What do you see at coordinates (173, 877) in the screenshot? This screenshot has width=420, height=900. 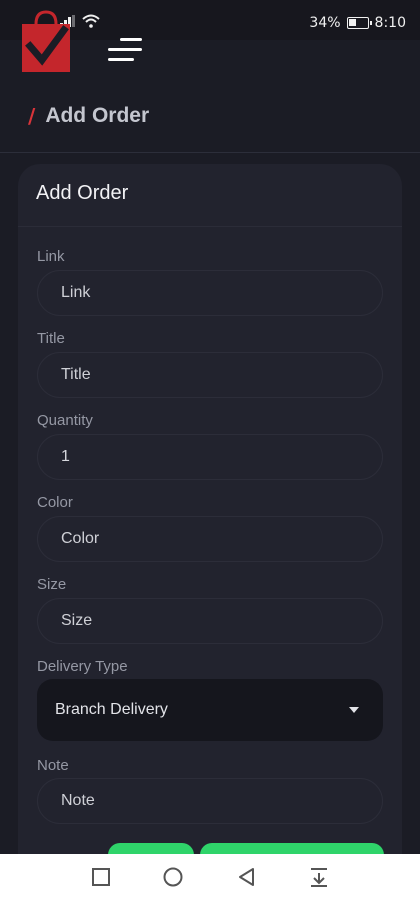 I see `home-icon` at bounding box center [173, 877].